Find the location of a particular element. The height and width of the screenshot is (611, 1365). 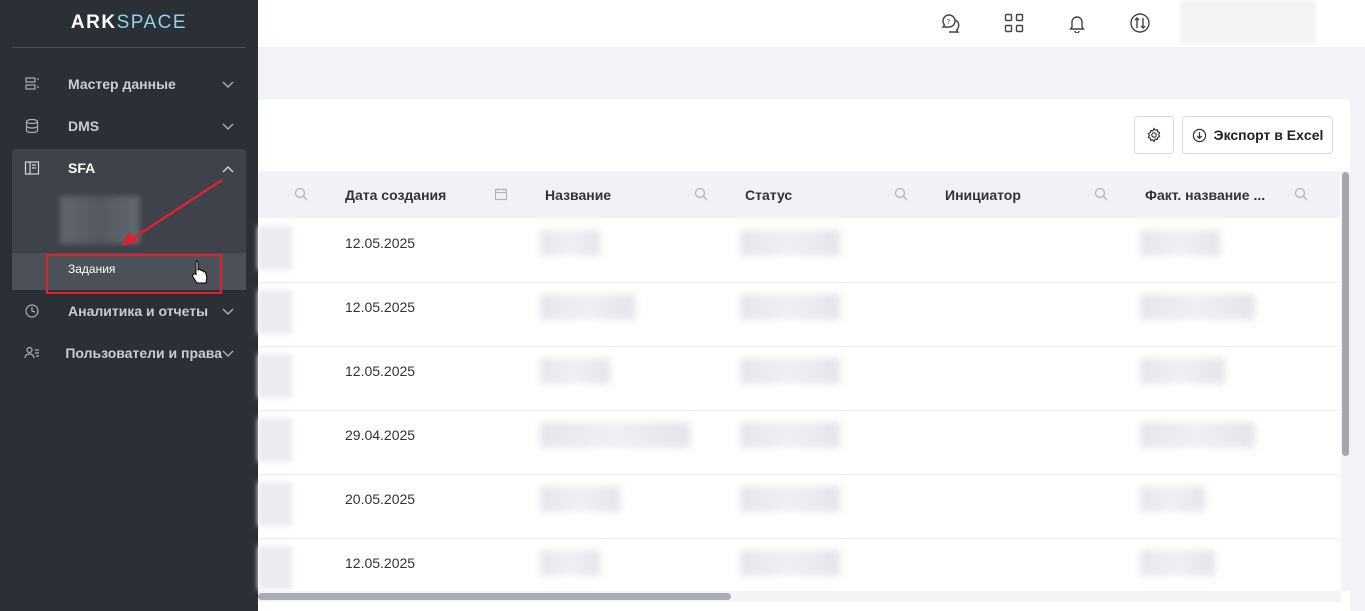

vertical-scrollbar-thumb is located at coordinates (1345, 314).